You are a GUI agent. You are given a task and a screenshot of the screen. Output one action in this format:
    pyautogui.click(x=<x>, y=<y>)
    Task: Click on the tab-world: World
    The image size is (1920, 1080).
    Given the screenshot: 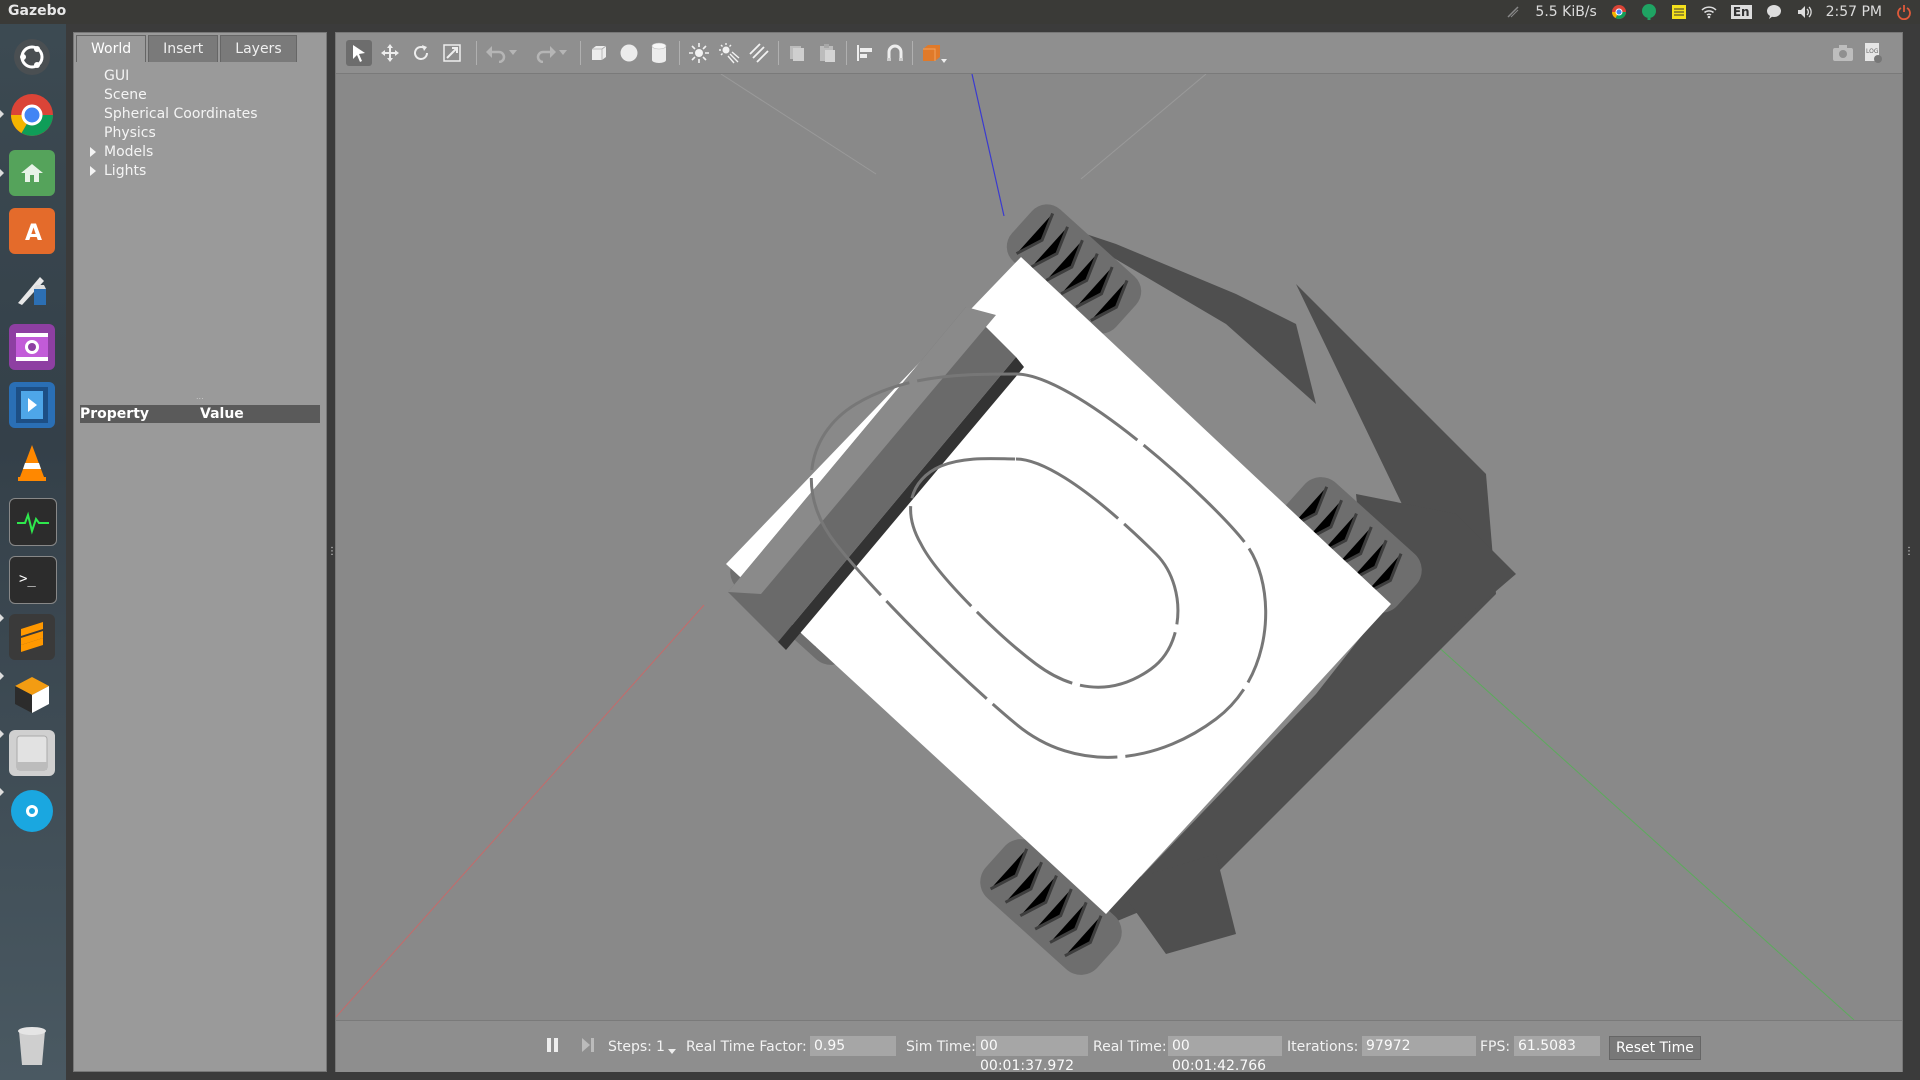 What is the action you would take?
    pyautogui.click(x=111, y=48)
    